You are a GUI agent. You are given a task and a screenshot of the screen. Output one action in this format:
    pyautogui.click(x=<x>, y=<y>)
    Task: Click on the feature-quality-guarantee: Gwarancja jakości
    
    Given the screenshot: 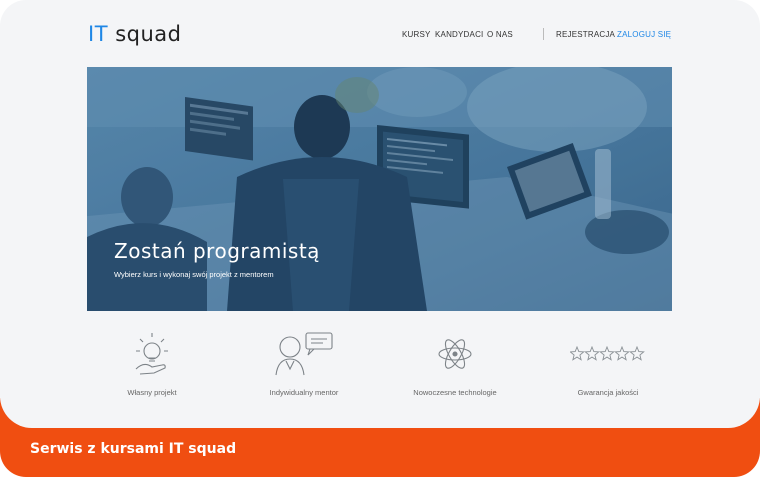 What is the action you would take?
    pyautogui.click(x=608, y=363)
    